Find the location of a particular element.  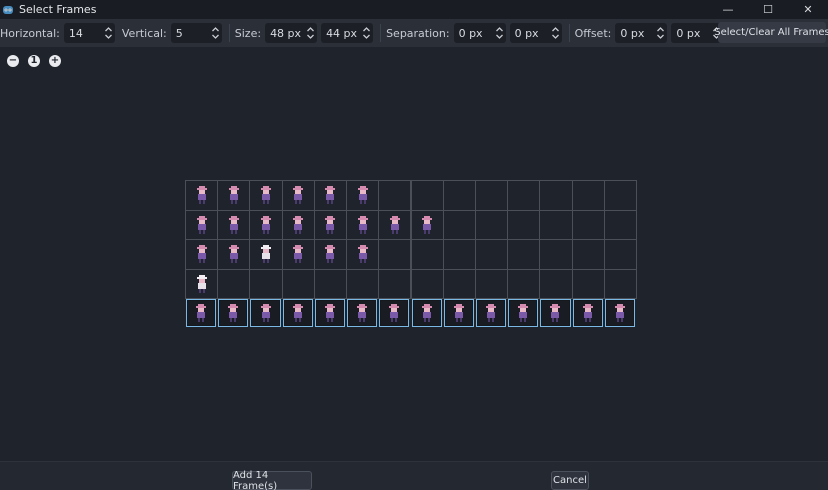

cancel-button: Cancel is located at coordinates (570, 480).